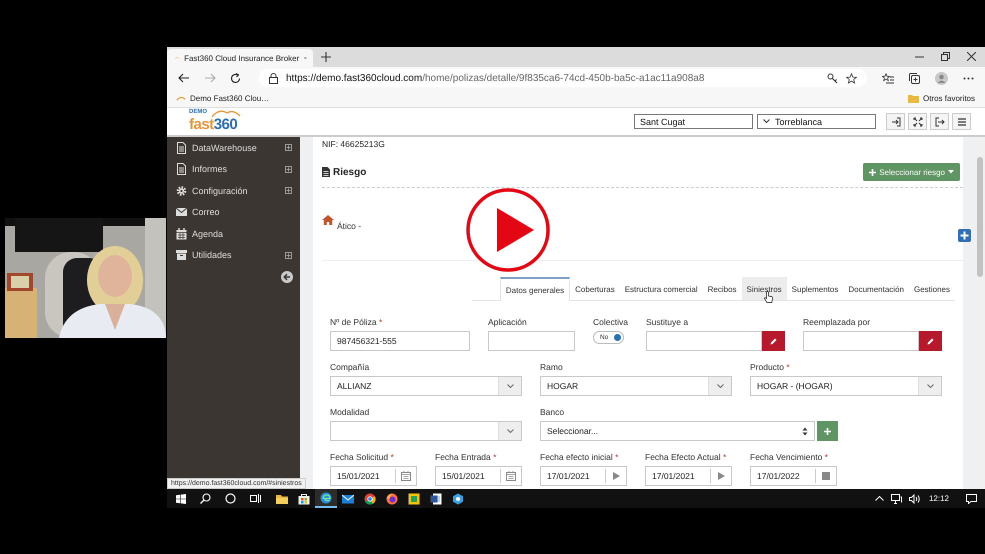  Describe the element at coordinates (872, 172) in the screenshot. I see `plus-icon` at that location.